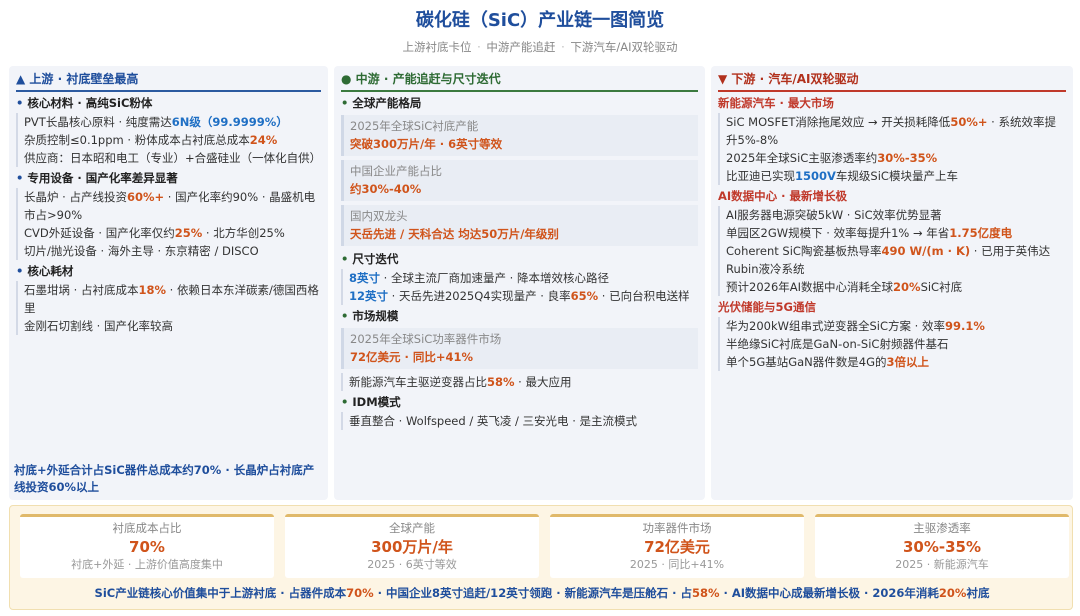 This screenshot has height=616, width=1080. Describe the element at coordinates (84, 103) in the screenshot. I see `section-heading: • 核心材料 · 高纯SiC粉体` at that location.